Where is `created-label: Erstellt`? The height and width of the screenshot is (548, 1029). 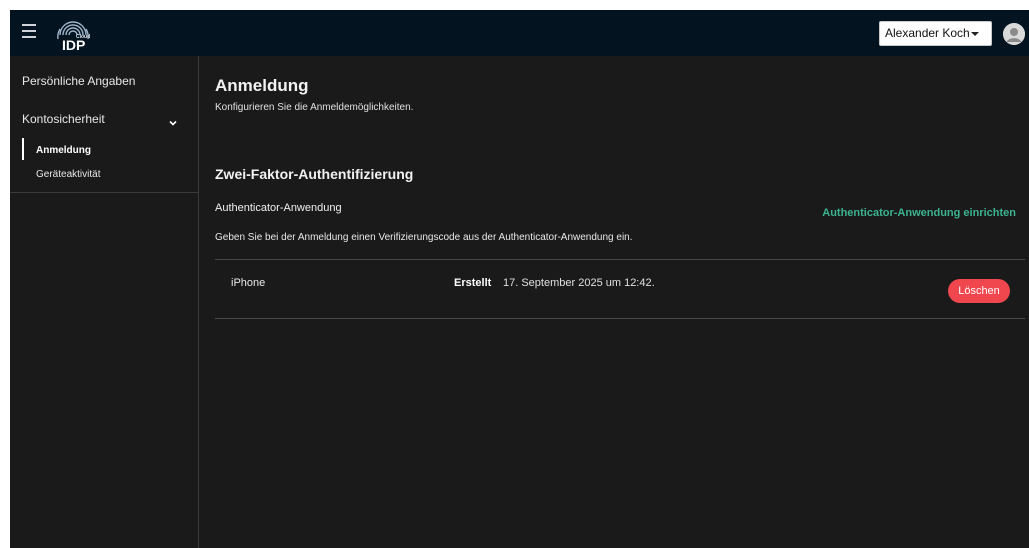
created-label: Erstellt is located at coordinates (473, 283).